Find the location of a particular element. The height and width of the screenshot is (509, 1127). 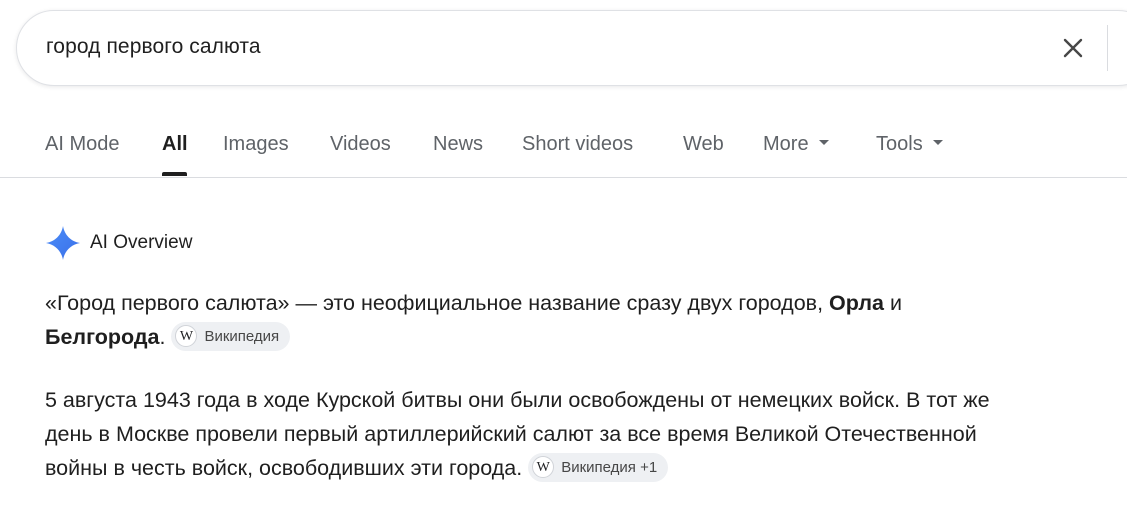

gemini-sparkle-icon is located at coordinates (63, 243).